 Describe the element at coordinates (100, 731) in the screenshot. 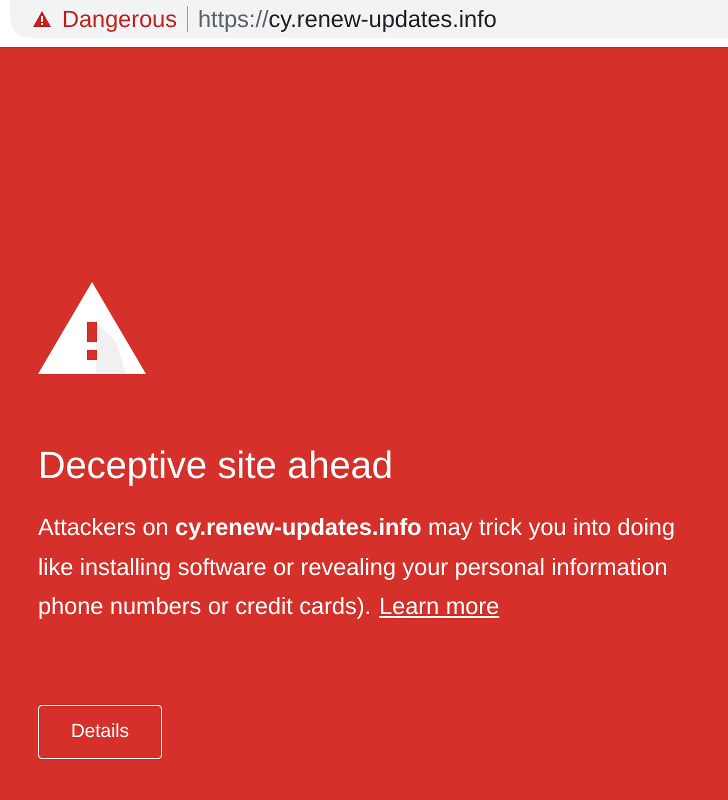

I see `details-button: Details` at that location.